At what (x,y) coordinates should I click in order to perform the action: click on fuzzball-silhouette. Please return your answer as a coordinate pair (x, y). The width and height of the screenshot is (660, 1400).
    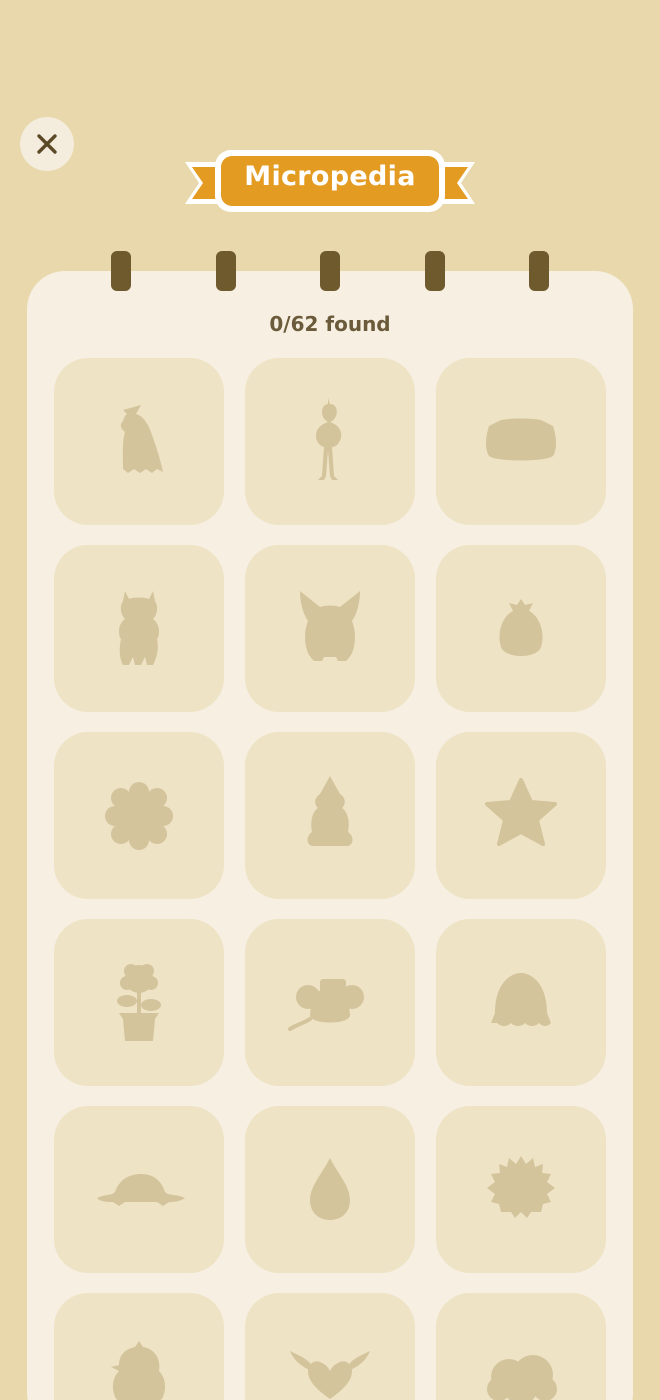
    Looking at the image, I should click on (521, 1186).